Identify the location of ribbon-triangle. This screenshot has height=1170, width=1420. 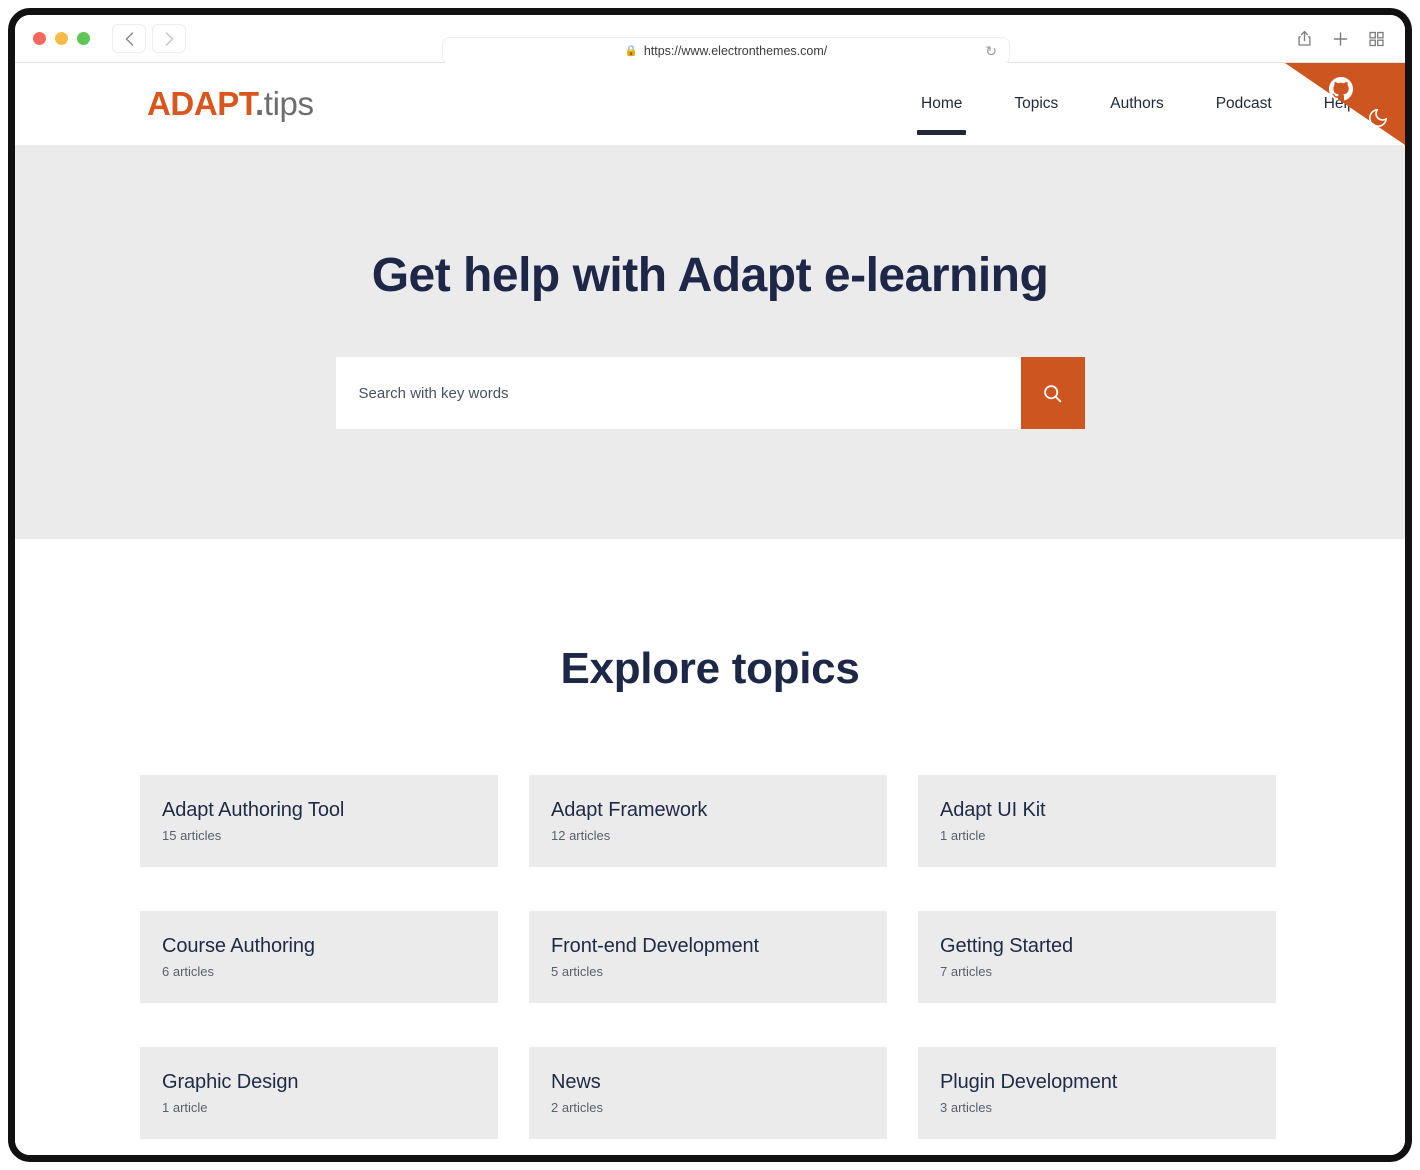
(1345, 104).